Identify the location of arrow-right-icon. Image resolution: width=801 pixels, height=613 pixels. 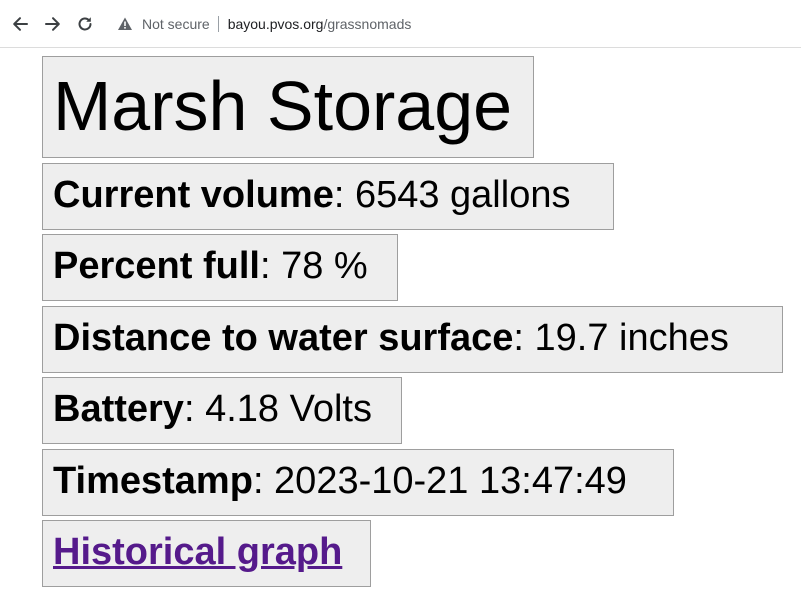
(52, 24).